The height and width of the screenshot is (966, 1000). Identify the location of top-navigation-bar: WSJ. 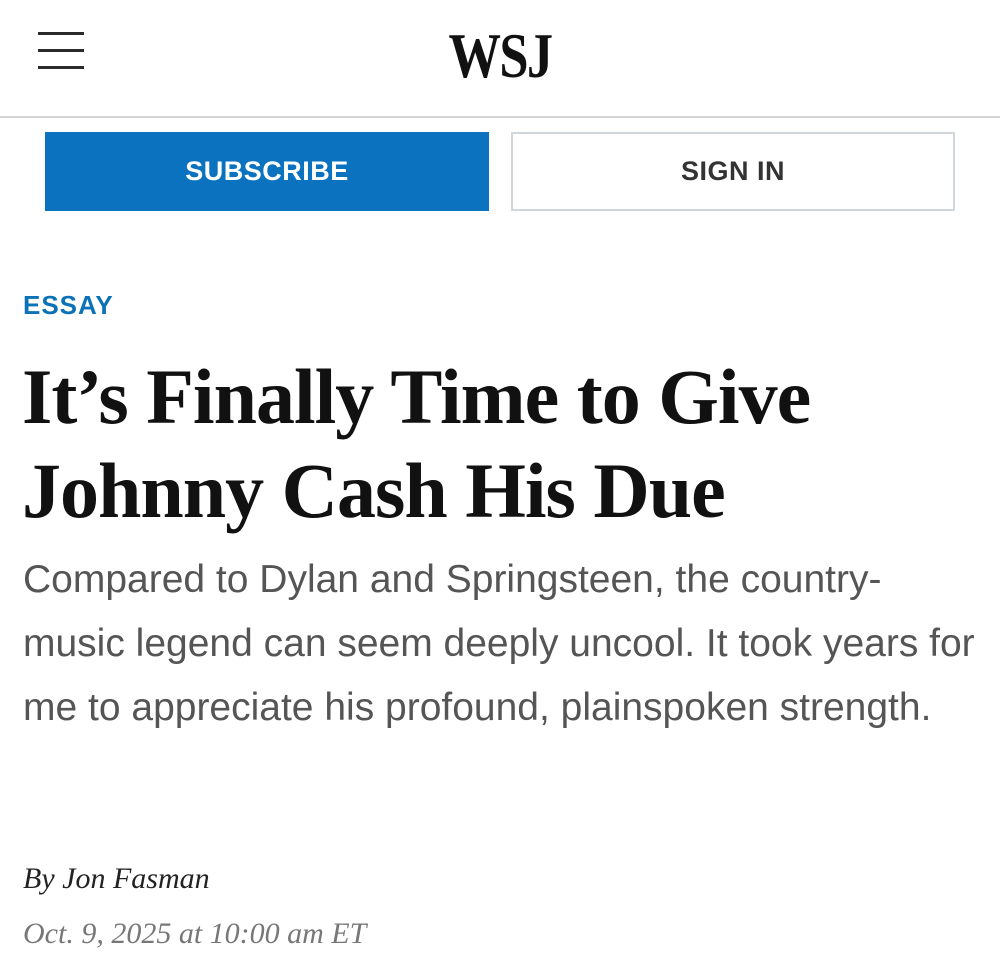
(500, 59).